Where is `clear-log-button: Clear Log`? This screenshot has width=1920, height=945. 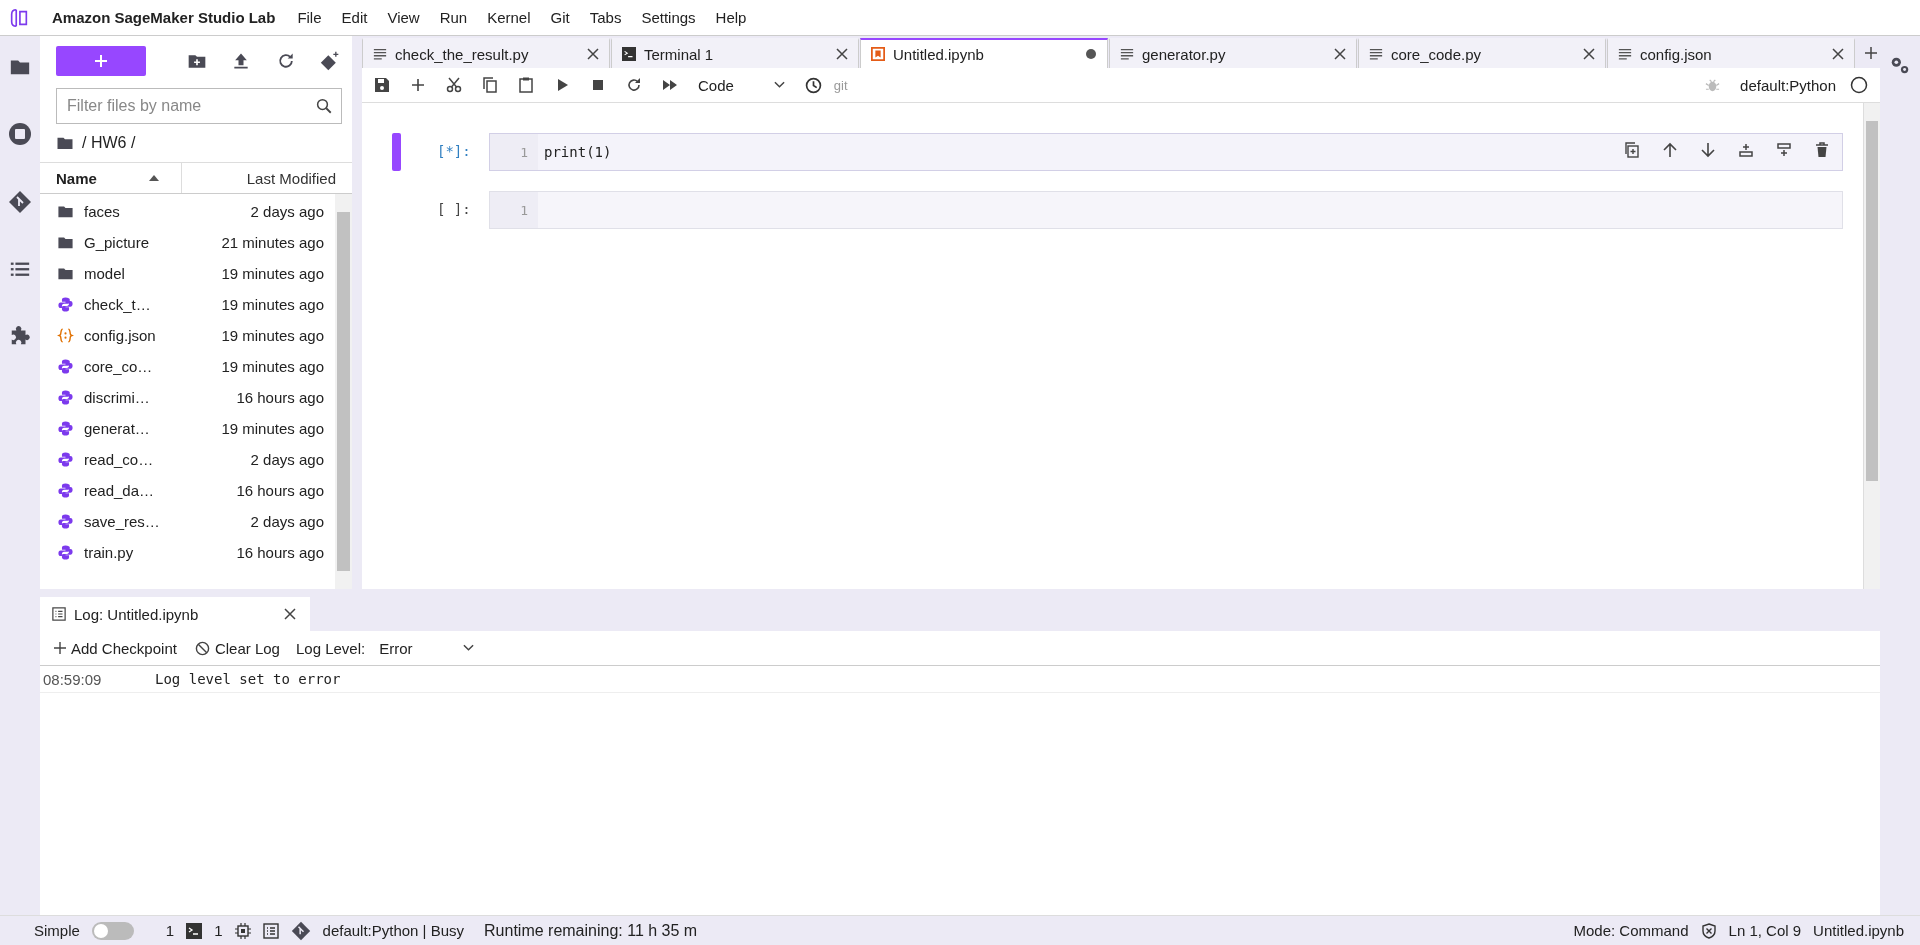 clear-log-button: Clear Log is located at coordinates (237, 648).